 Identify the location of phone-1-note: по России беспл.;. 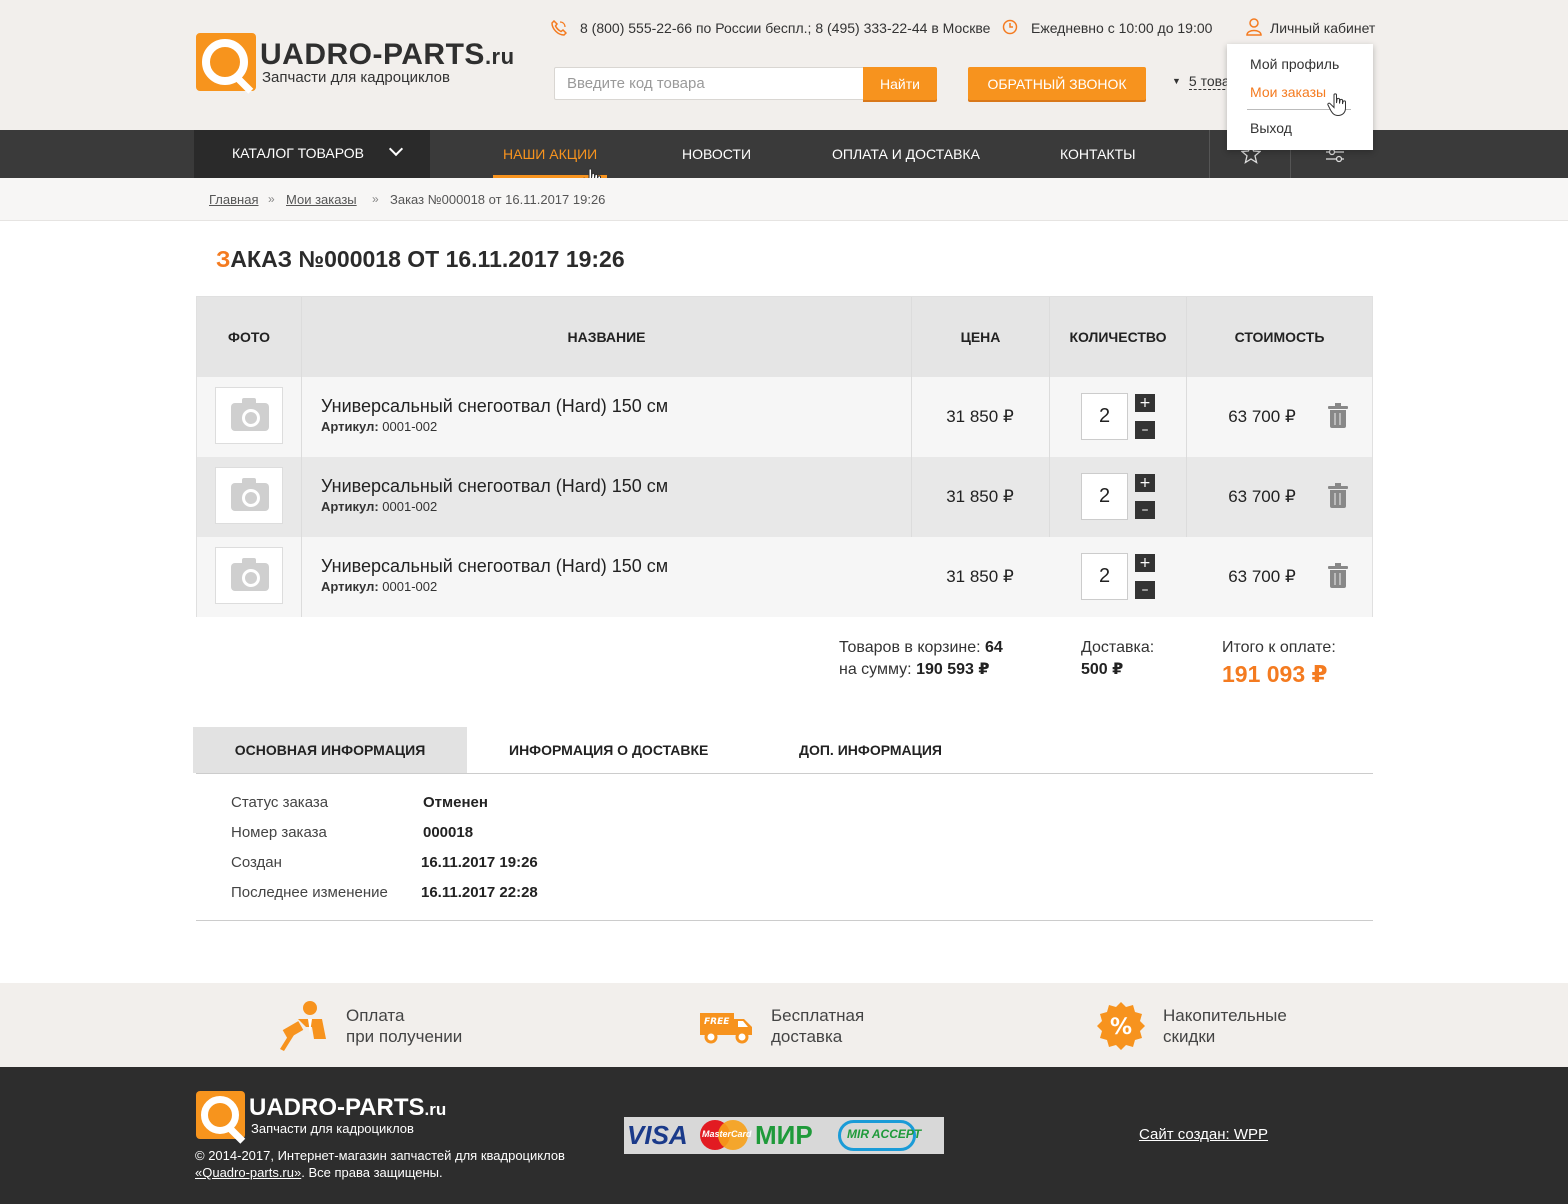
(753, 28).